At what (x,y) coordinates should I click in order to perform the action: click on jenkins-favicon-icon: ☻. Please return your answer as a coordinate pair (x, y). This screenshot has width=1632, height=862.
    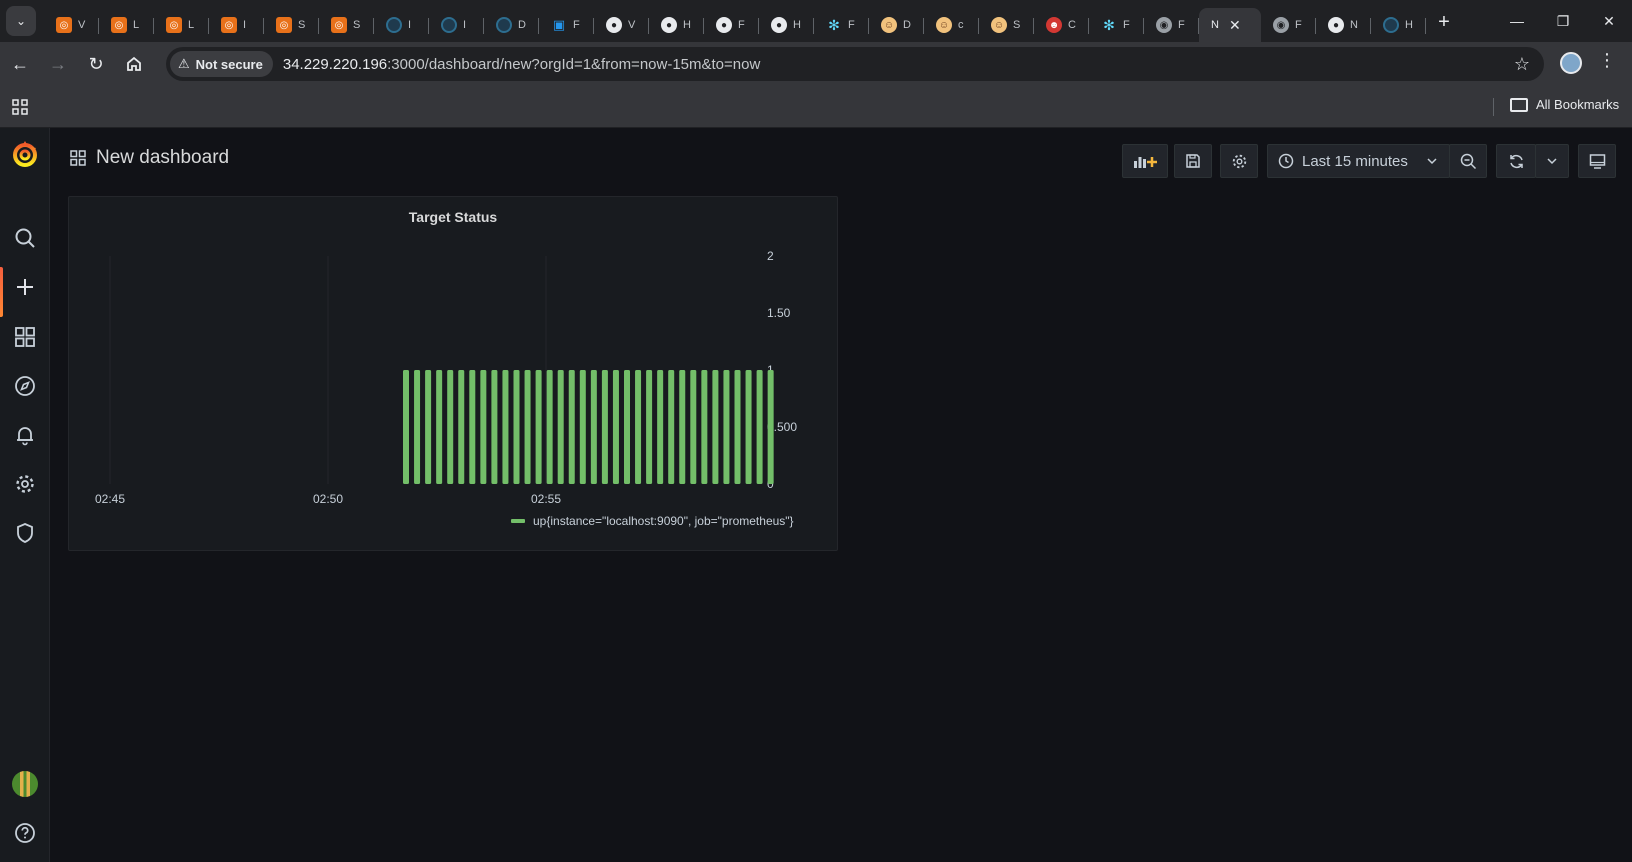
    Looking at the image, I should click on (1054, 25).